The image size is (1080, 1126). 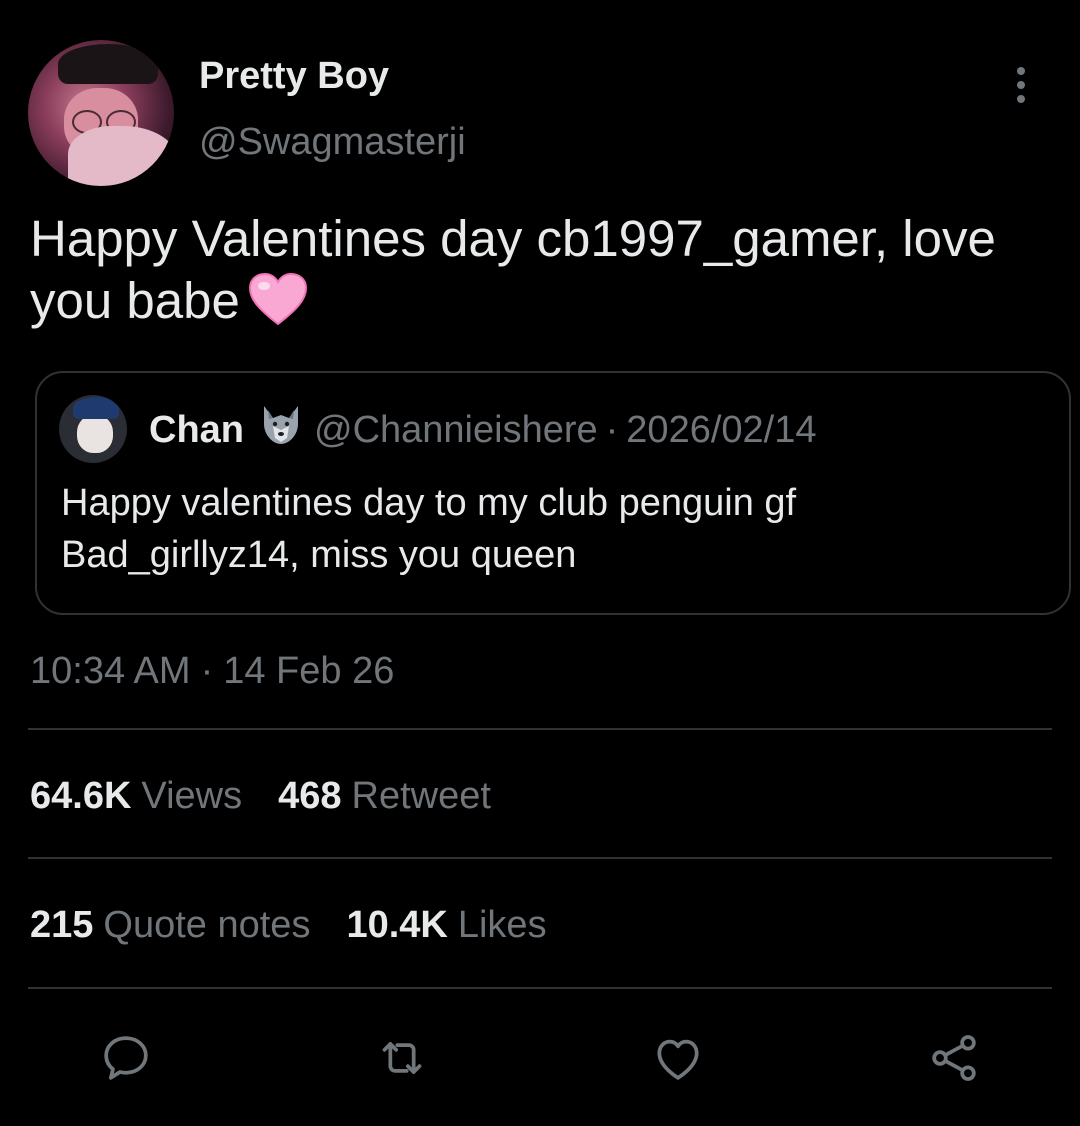 I want to click on quotes-stat: 215 Quote notes, so click(x=170, y=925).